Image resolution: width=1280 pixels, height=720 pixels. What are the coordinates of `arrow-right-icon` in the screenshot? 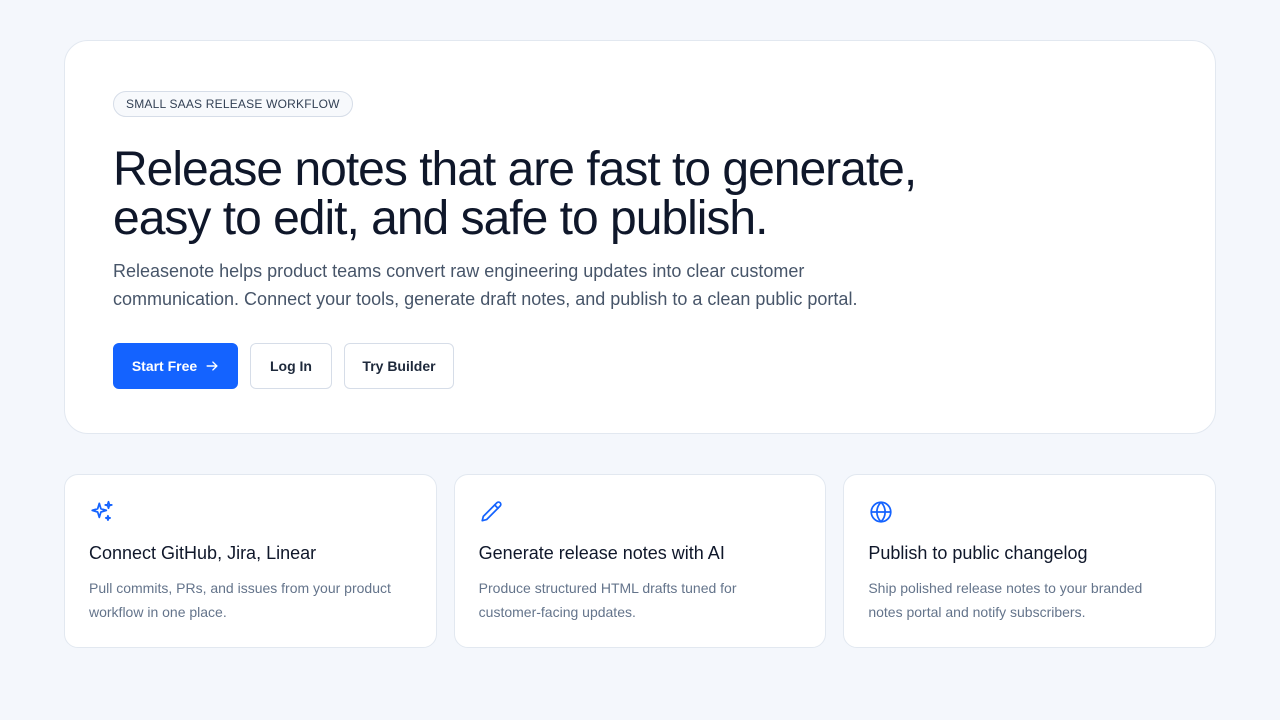 It's located at (212, 366).